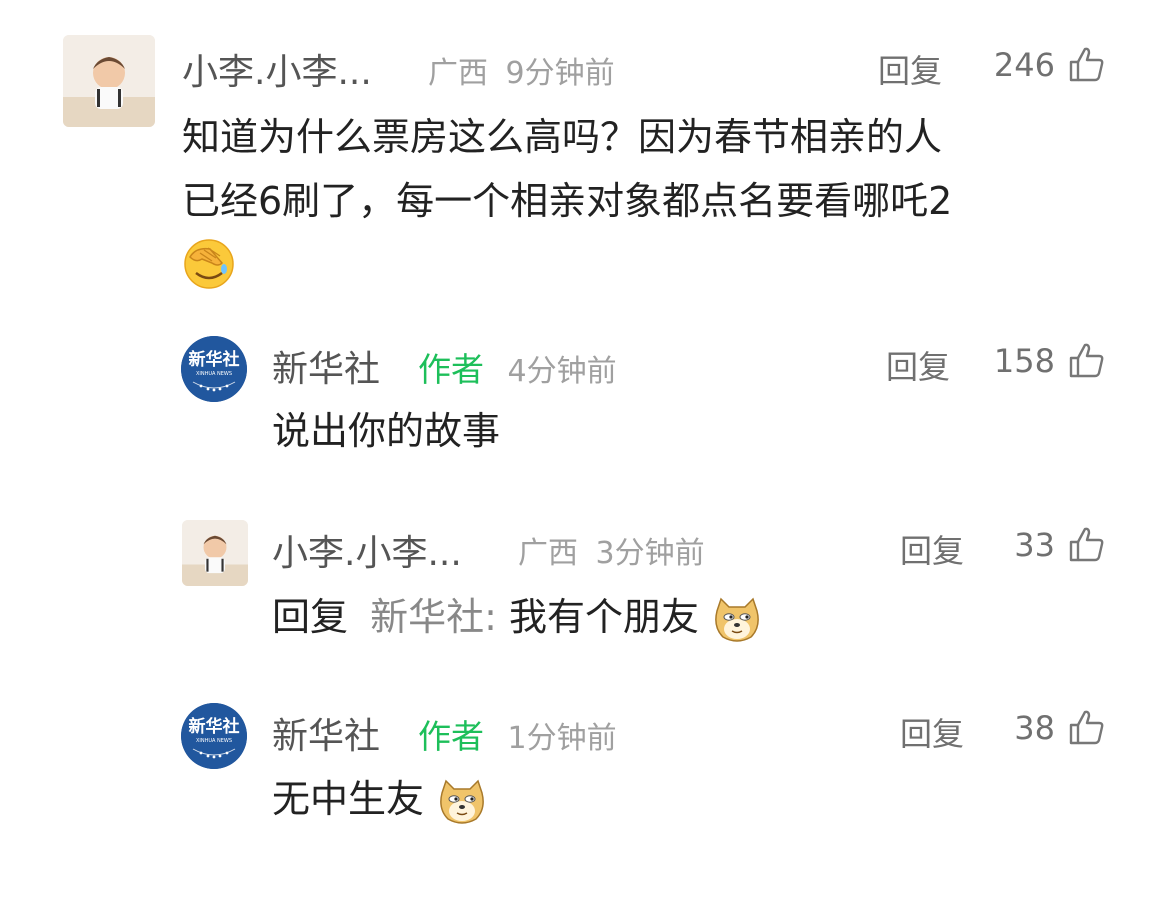  I want to click on timestamp: 9分钟前, so click(560, 73).